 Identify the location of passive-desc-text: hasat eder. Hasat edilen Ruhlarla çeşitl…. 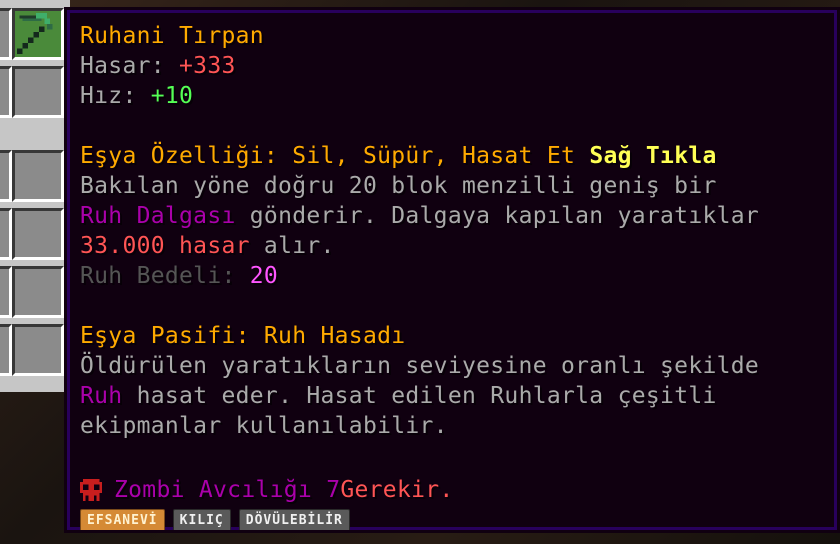
(419, 396).